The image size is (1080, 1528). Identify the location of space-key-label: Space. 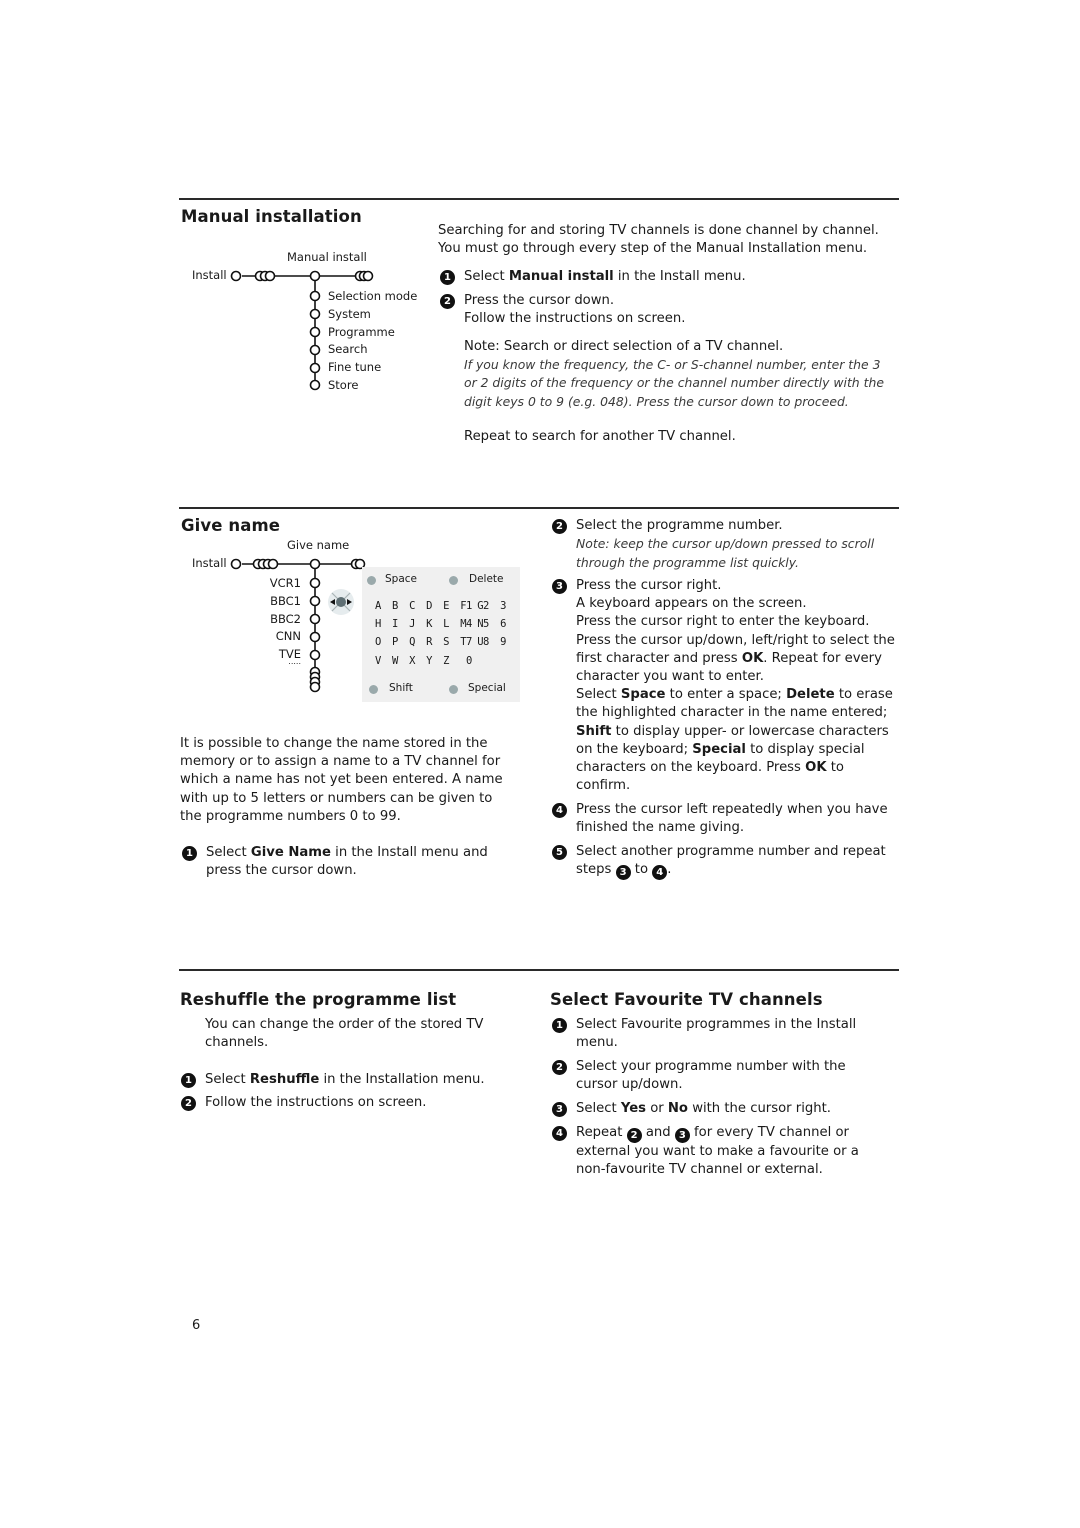
(401, 579).